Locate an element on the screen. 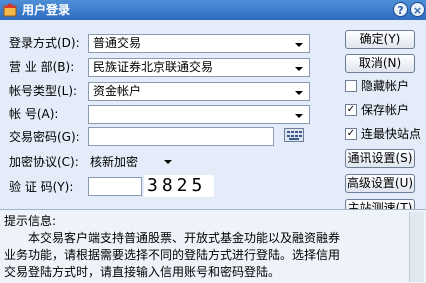 This screenshot has height=283, width=426. save-account-checkbox: ✓ is located at coordinates (351, 110).